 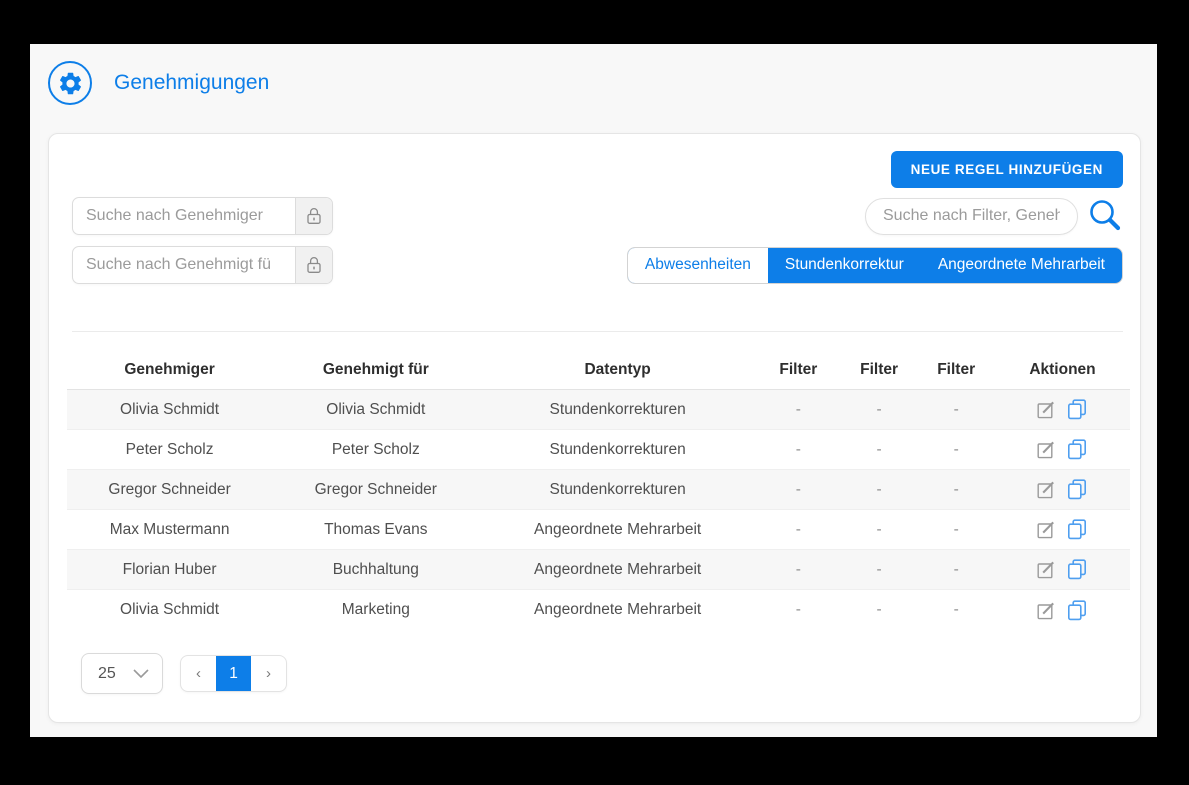 What do you see at coordinates (375, 609) in the screenshot?
I see `cell-genehmigt-fuer: Marketing` at bounding box center [375, 609].